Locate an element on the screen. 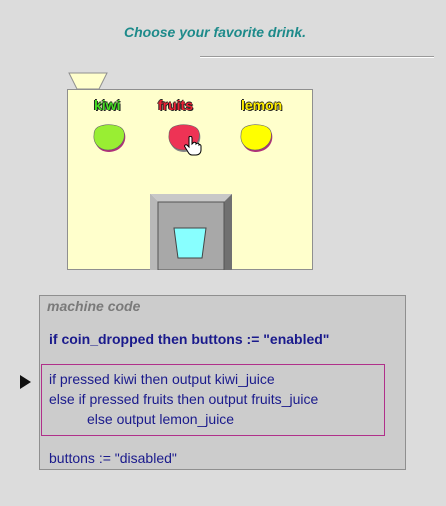 This screenshot has width=446, height=506. instruction-text: Choose your favorite drink. is located at coordinates (215, 32).